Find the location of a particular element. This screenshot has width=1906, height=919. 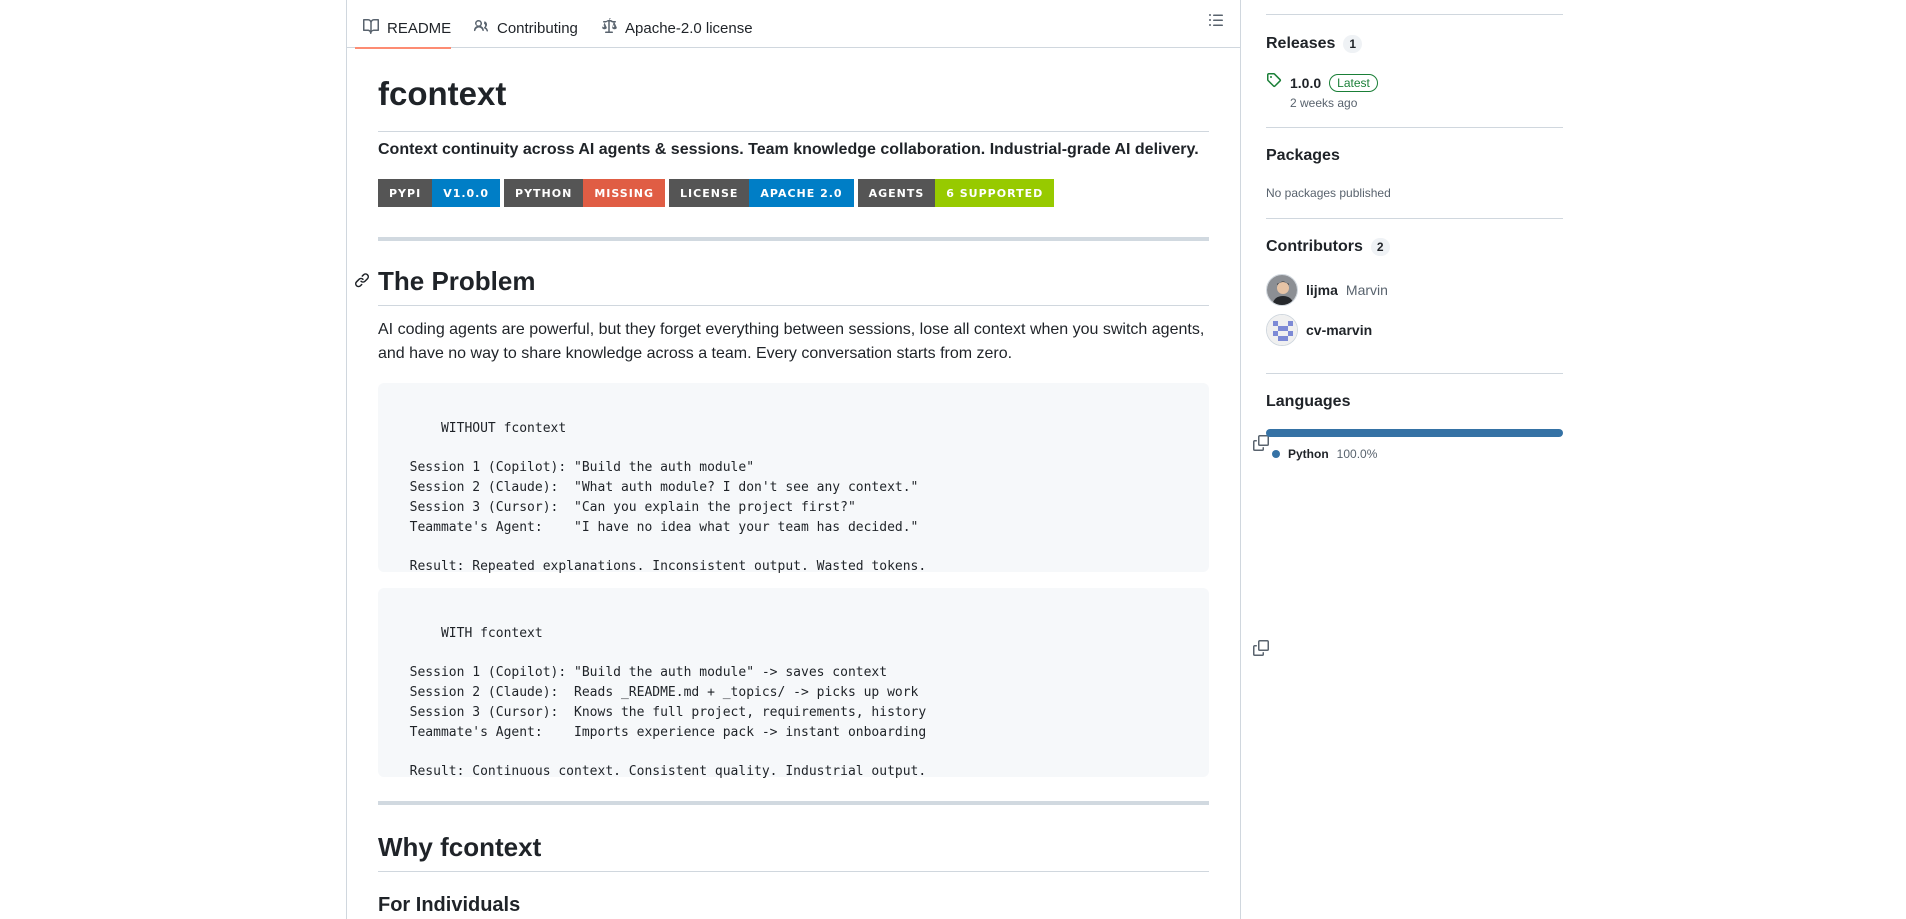

badge-value: 6 SUPPORTED is located at coordinates (995, 193).